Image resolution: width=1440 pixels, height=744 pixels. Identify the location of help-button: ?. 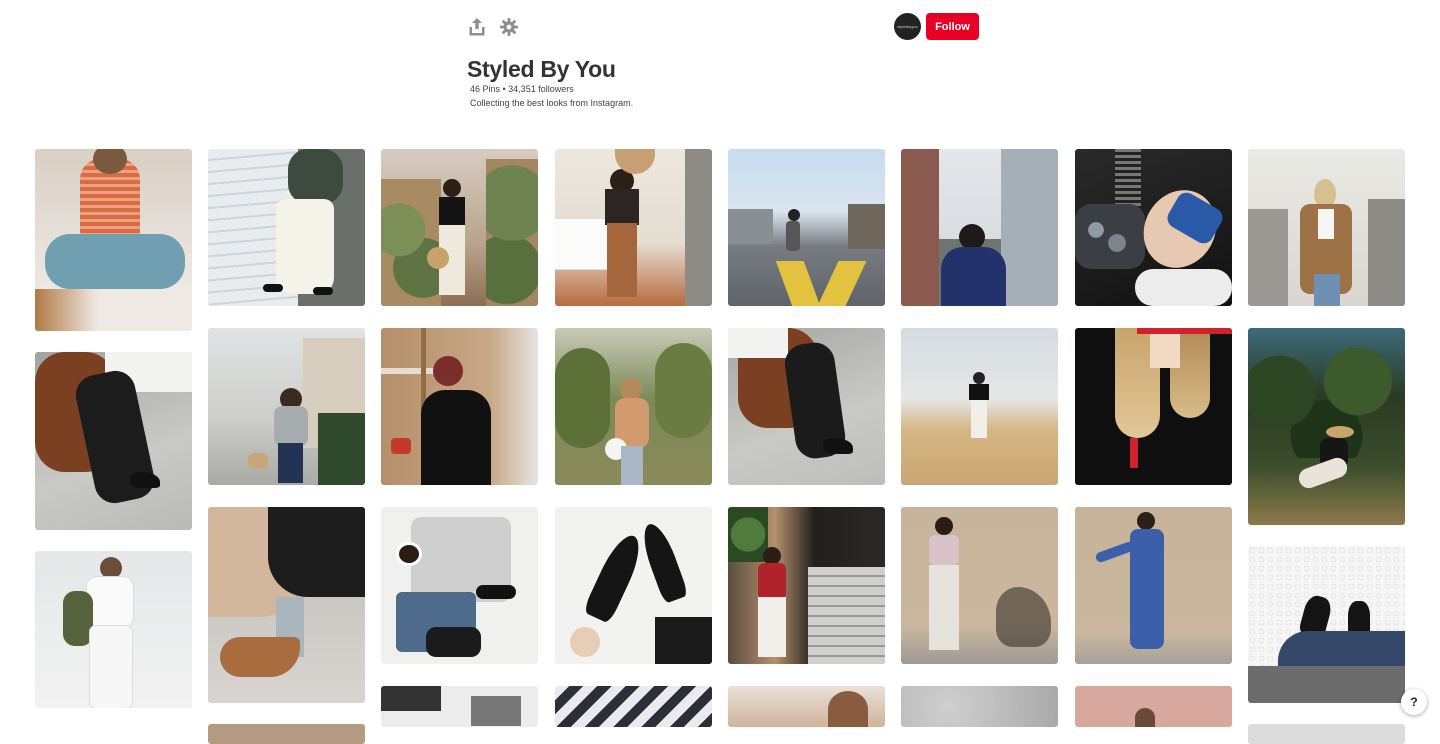
(1414, 702).